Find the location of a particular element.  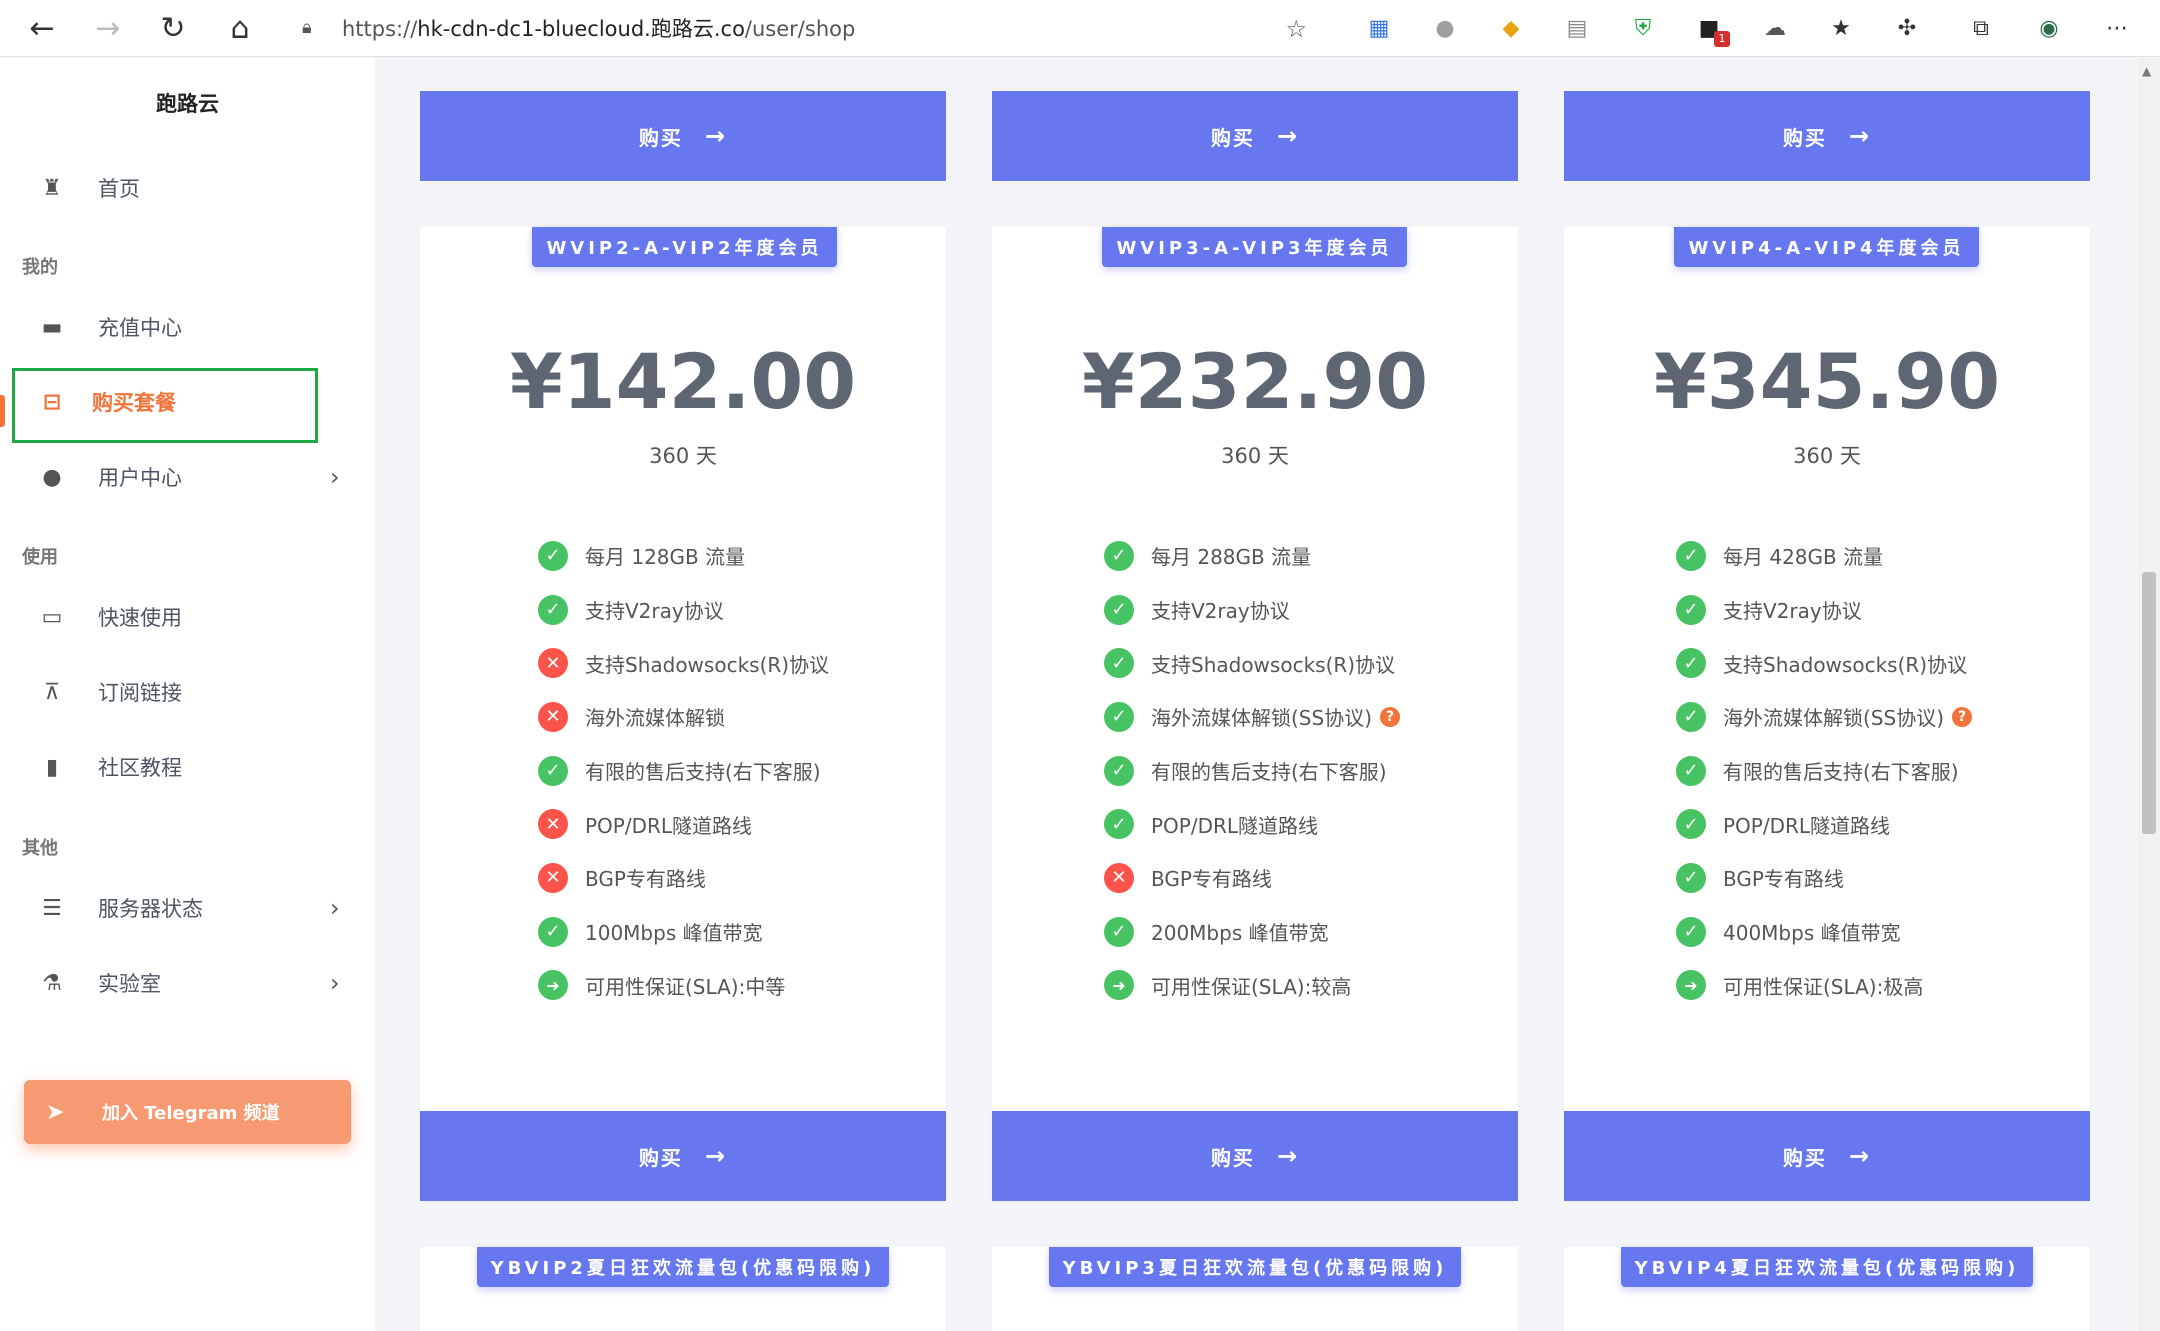

sidebar-item-user-center: ● 用户中心 › is located at coordinates (187, 477).